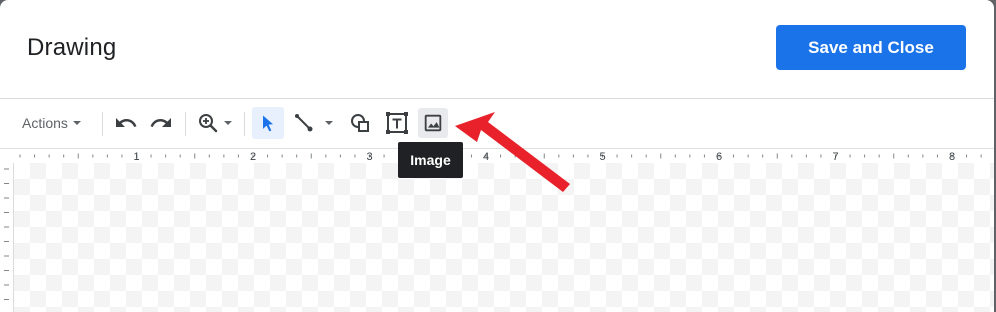  Describe the element at coordinates (126, 123) in the screenshot. I see `undo-icon` at that location.